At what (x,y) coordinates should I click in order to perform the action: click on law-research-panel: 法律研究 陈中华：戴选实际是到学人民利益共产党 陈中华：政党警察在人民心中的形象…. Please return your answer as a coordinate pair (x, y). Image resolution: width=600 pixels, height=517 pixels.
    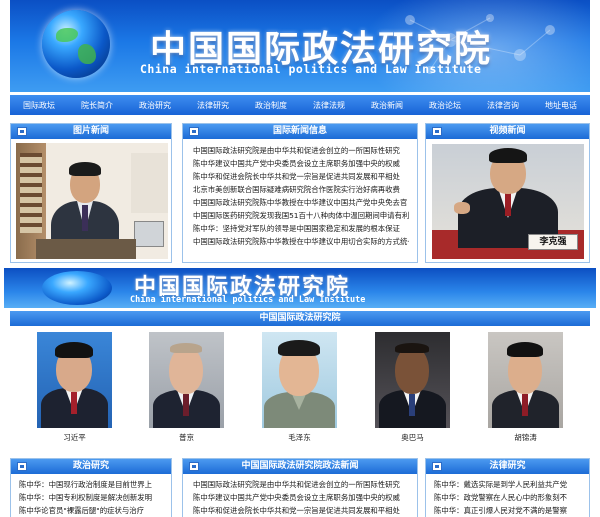
    Looking at the image, I should click on (507, 487).